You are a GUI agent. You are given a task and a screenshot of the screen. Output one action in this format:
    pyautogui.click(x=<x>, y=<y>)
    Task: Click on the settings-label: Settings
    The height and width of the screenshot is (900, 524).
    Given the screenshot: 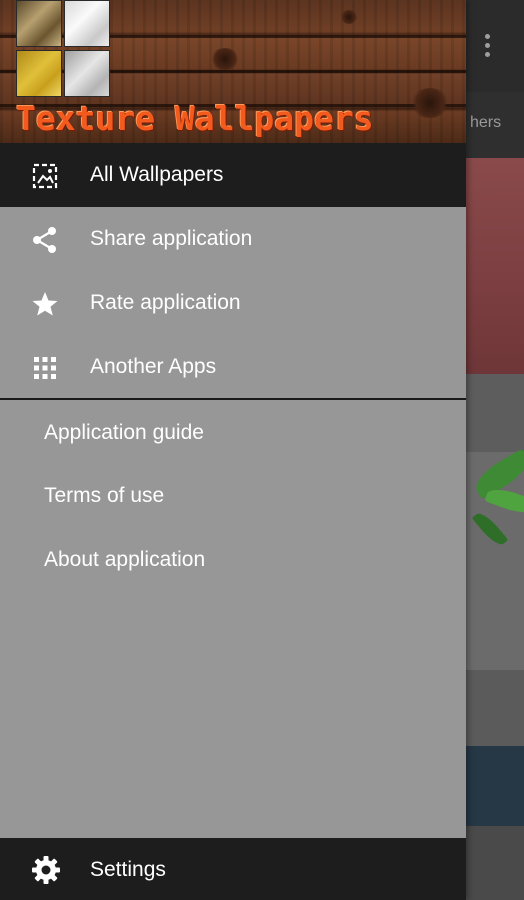 What is the action you would take?
    pyautogui.click(x=128, y=869)
    